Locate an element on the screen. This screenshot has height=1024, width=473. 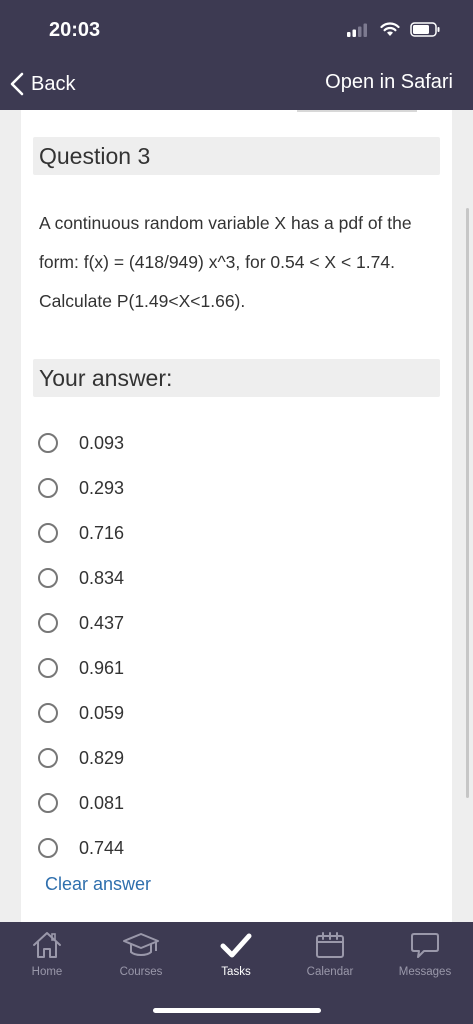
answer-option: 0.093 is located at coordinates (188, 443).